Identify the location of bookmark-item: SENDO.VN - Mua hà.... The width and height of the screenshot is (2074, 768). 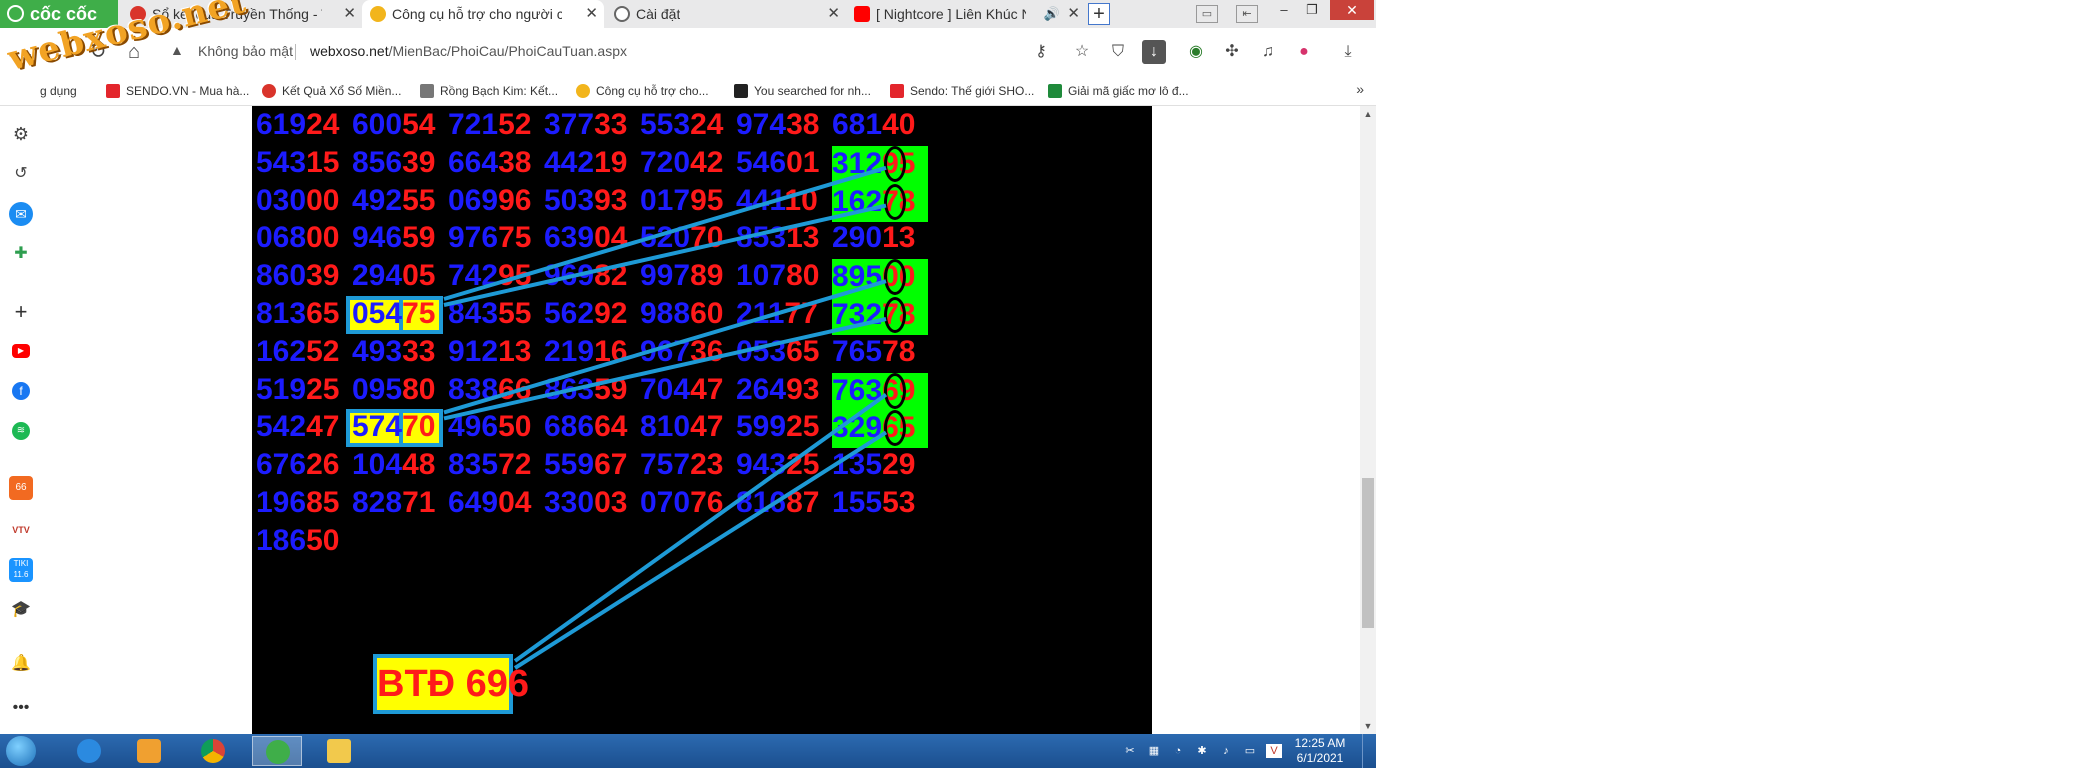
(177, 91).